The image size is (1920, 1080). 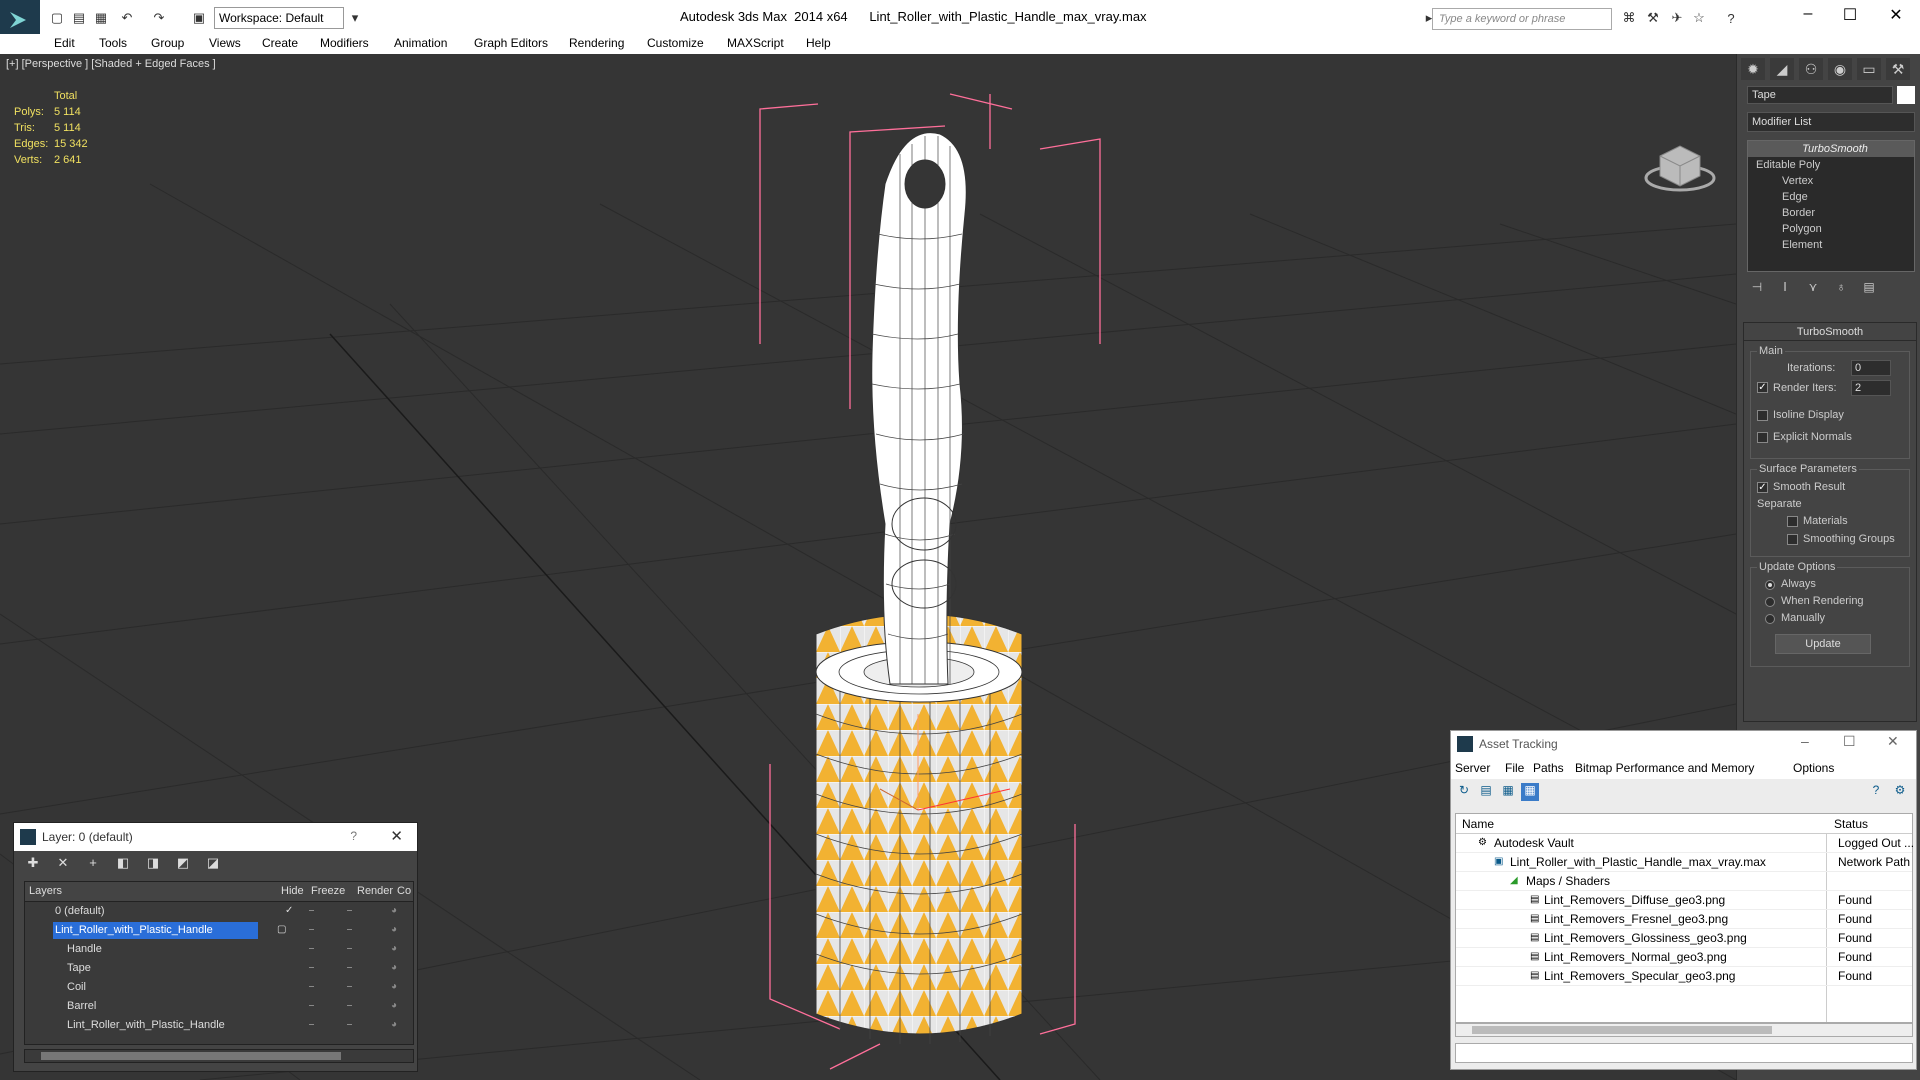 I want to click on status-column-header: Status, so click(x=1851, y=824).